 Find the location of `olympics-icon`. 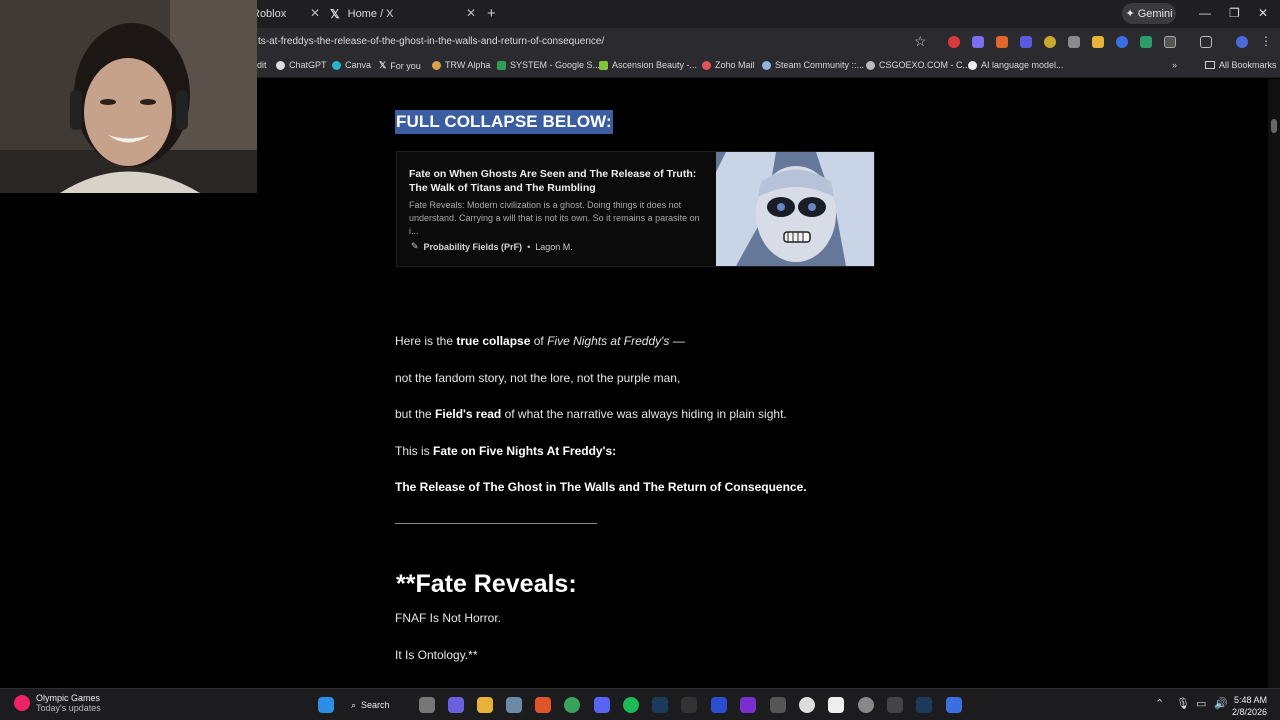

olympics-icon is located at coordinates (22, 703).